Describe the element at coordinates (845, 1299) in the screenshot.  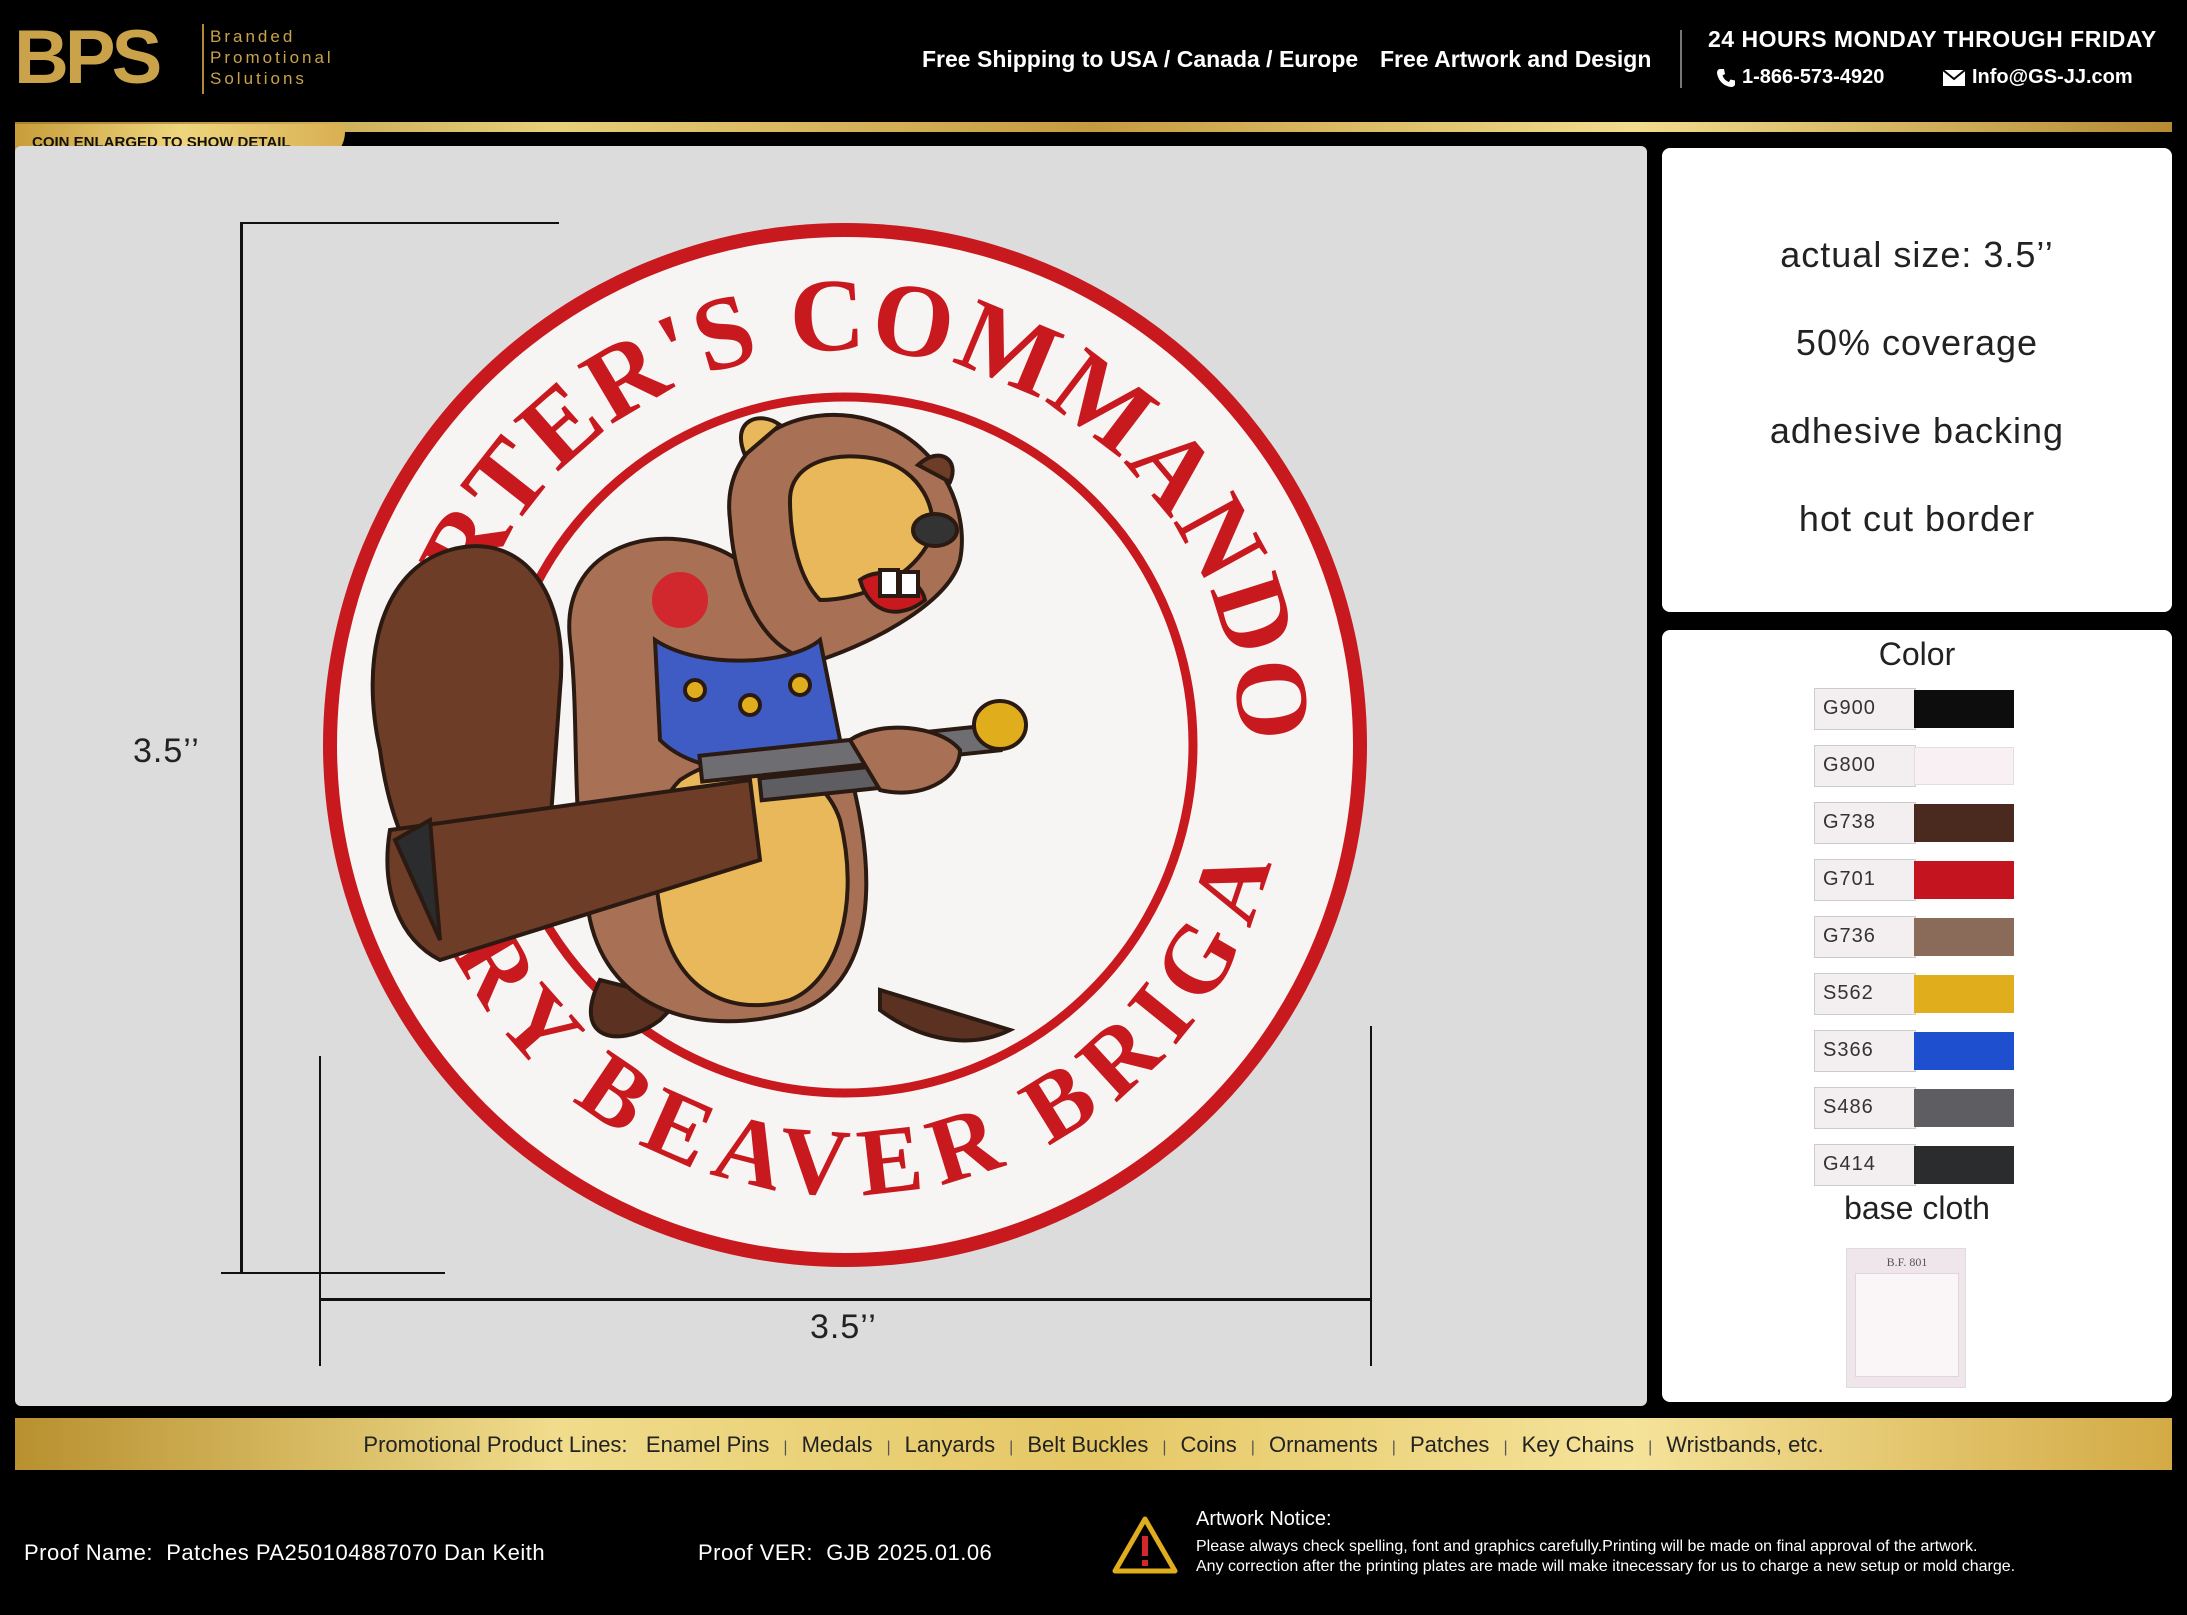
I see `dim-width-line` at that location.